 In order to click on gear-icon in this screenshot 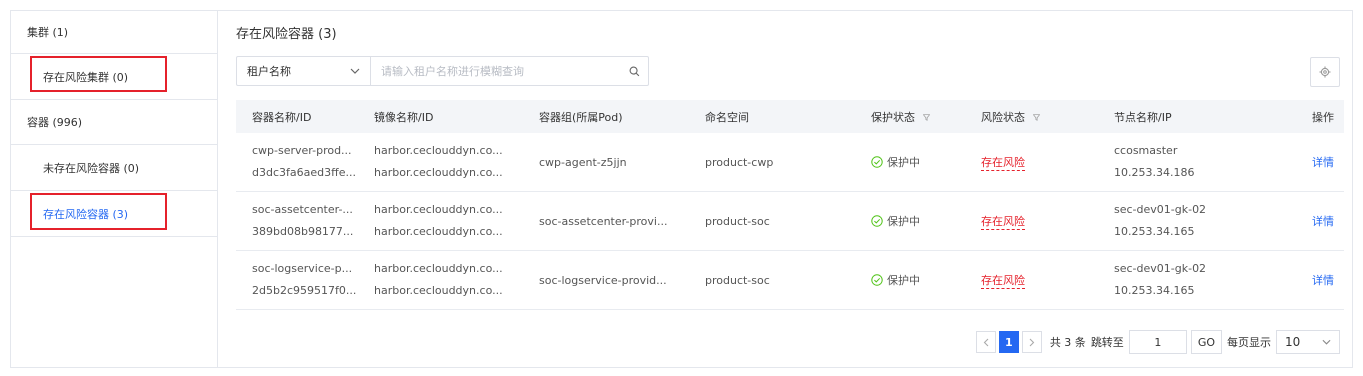, I will do `click(1325, 72)`.